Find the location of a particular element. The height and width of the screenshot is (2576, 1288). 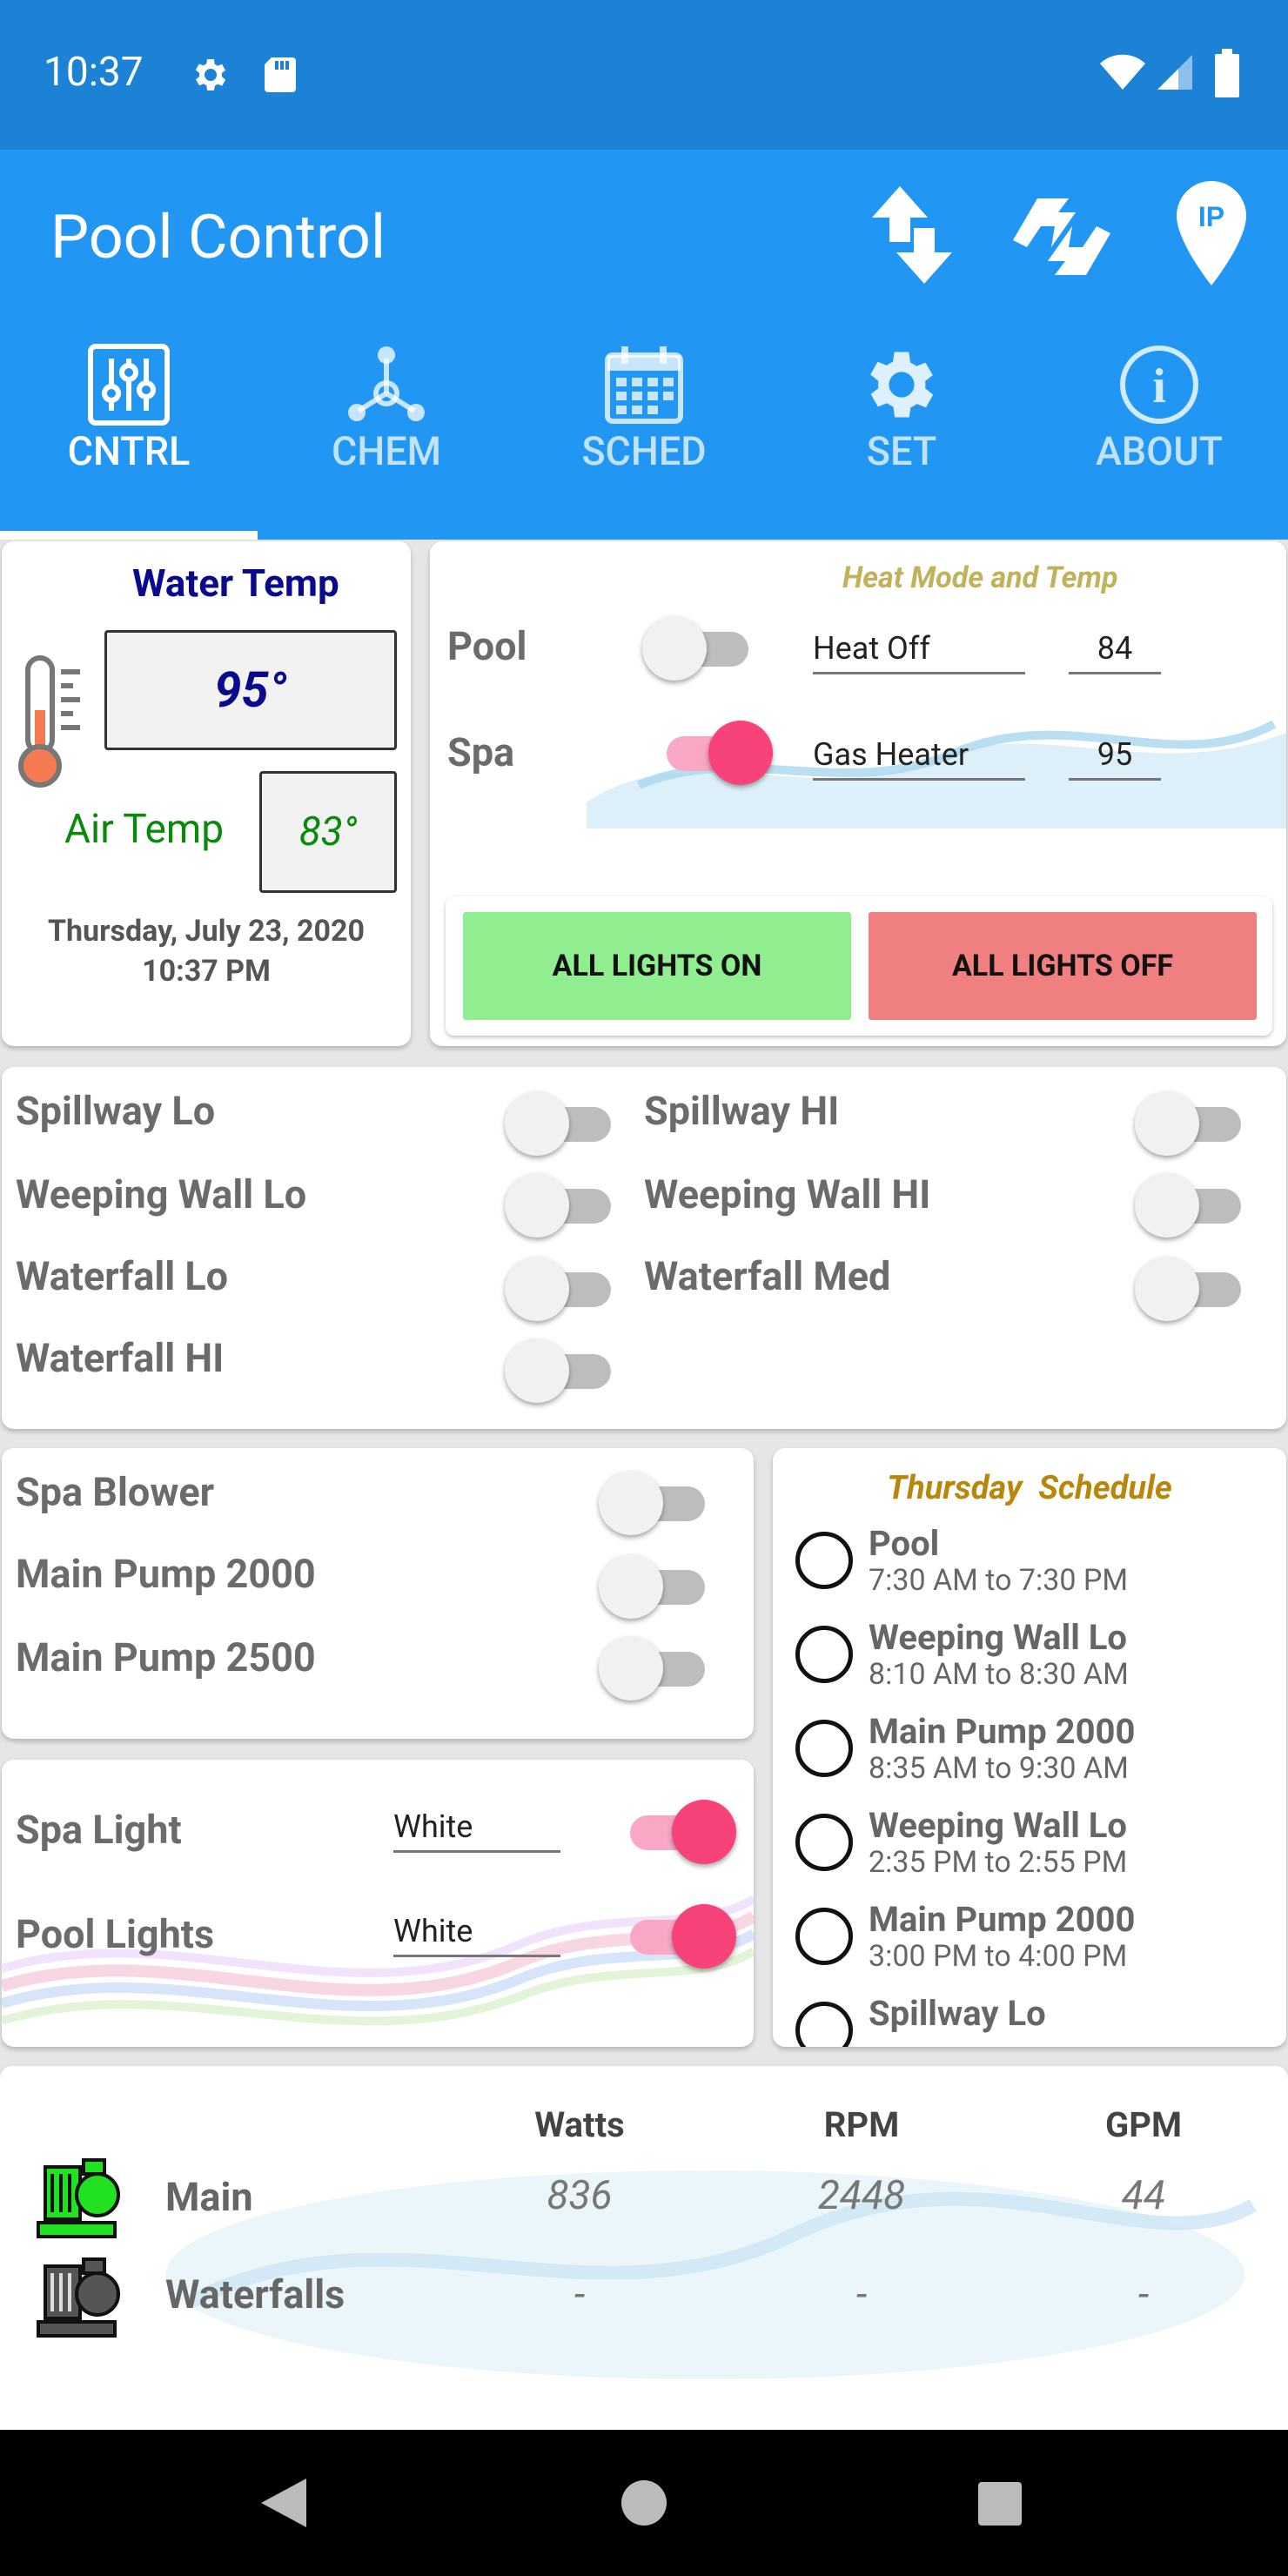

schedule-item-time: 8:10 AM to 8:30 AM is located at coordinates (999, 1674).